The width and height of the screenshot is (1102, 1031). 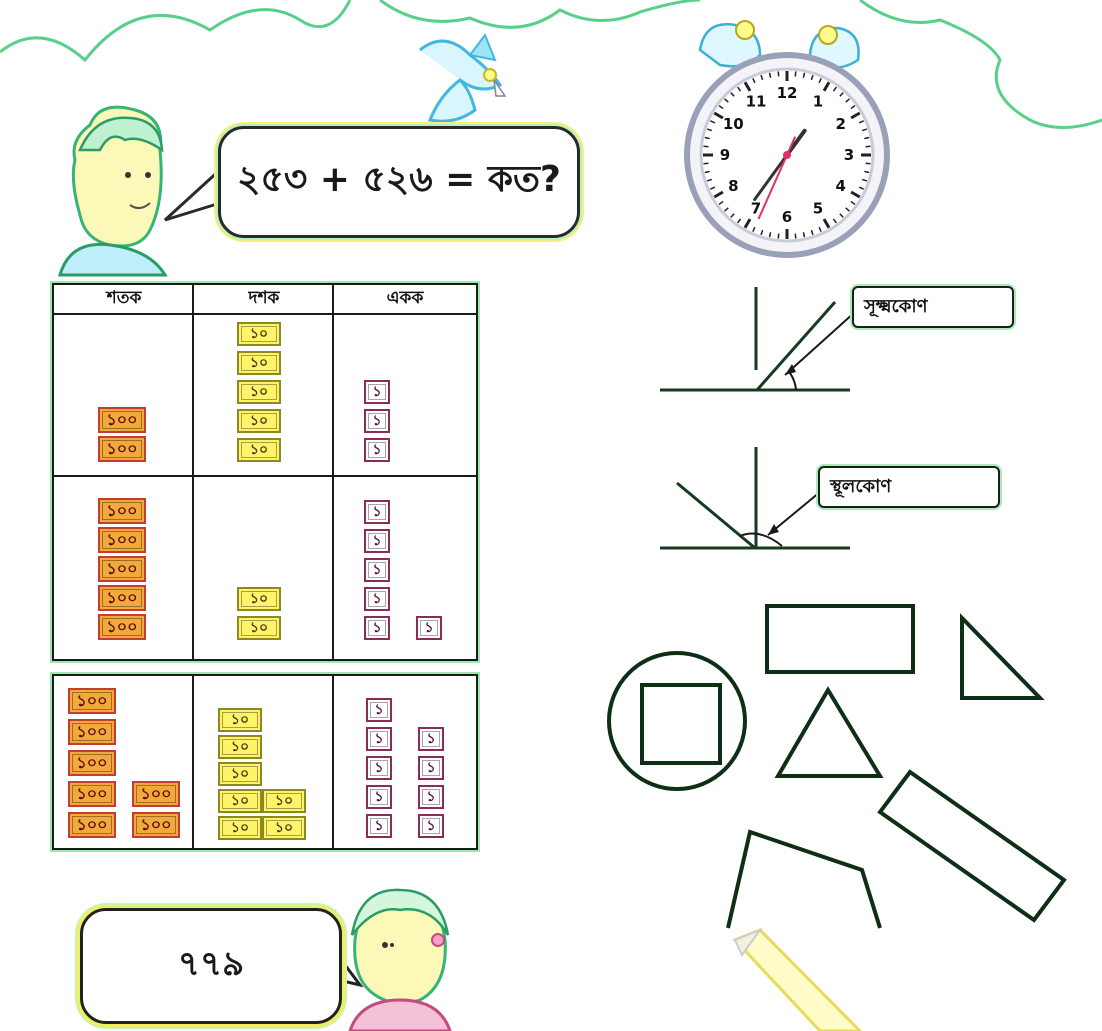 What do you see at coordinates (840, 639) in the screenshot?
I see `shape-rectangle` at bounding box center [840, 639].